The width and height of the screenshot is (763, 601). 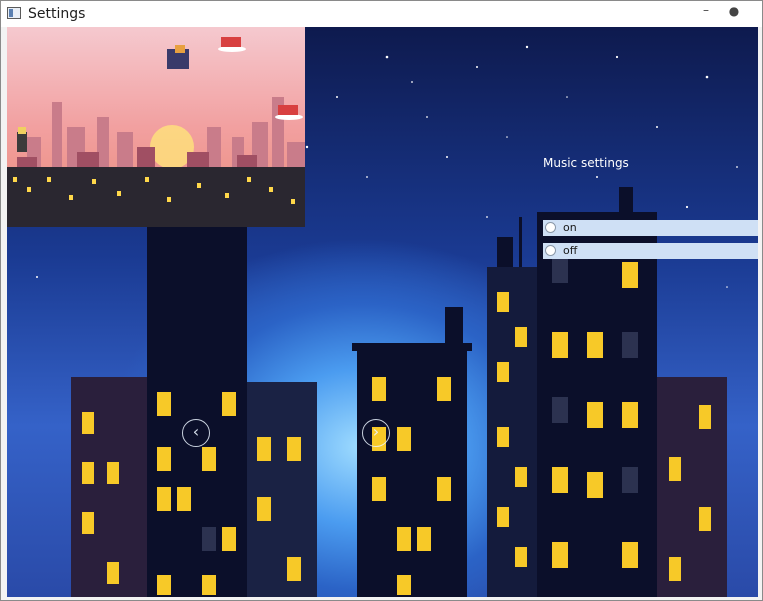 What do you see at coordinates (650, 251) in the screenshot?
I see `music-off-radio: off` at bounding box center [650, 251].